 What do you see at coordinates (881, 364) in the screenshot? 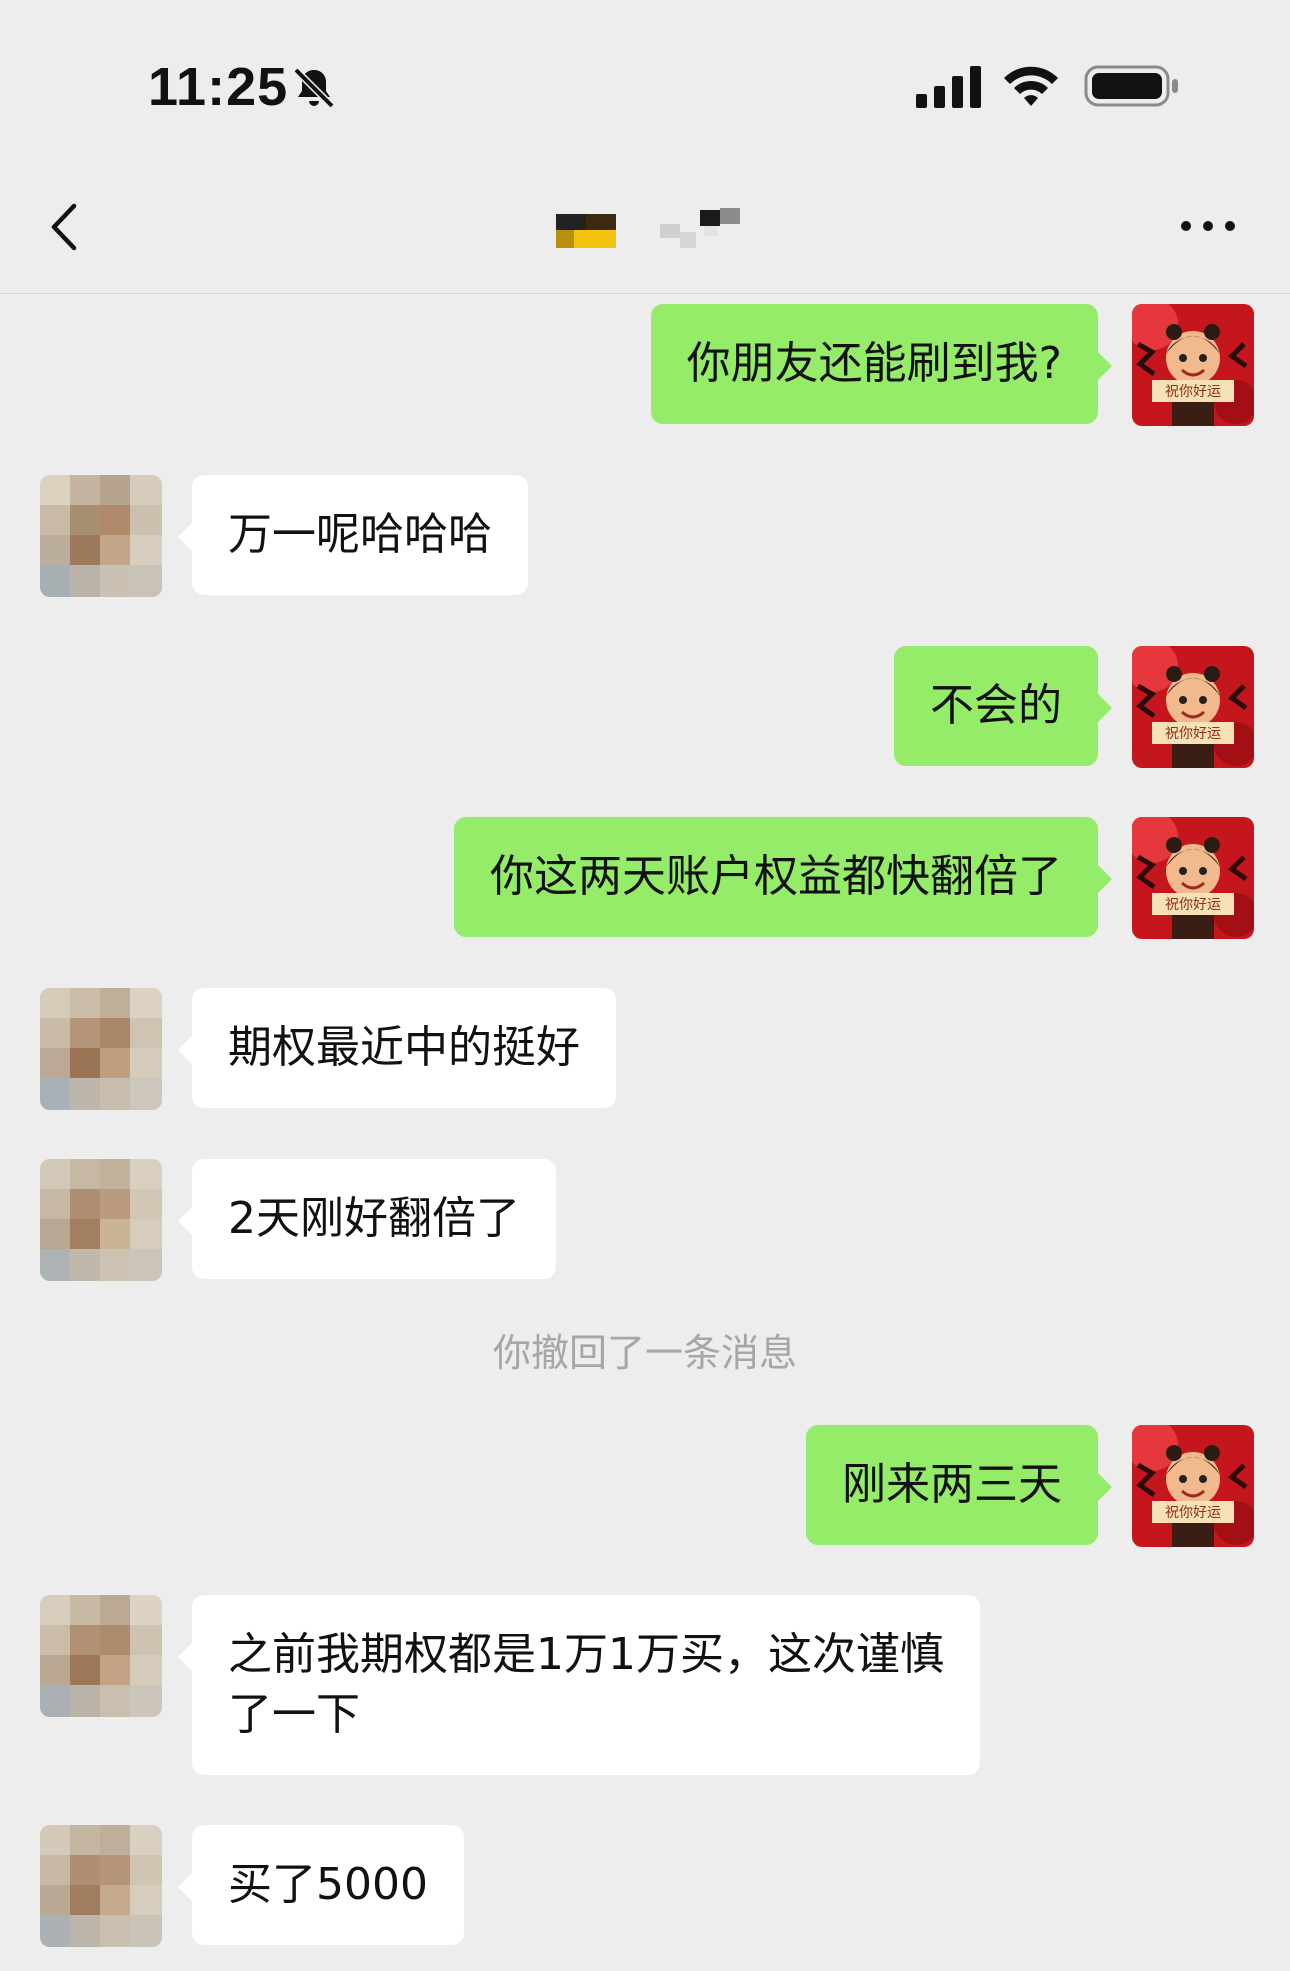
I see `message-bubble-sent: 你朋友还能刷到我?` at bounding box center [881, 364].